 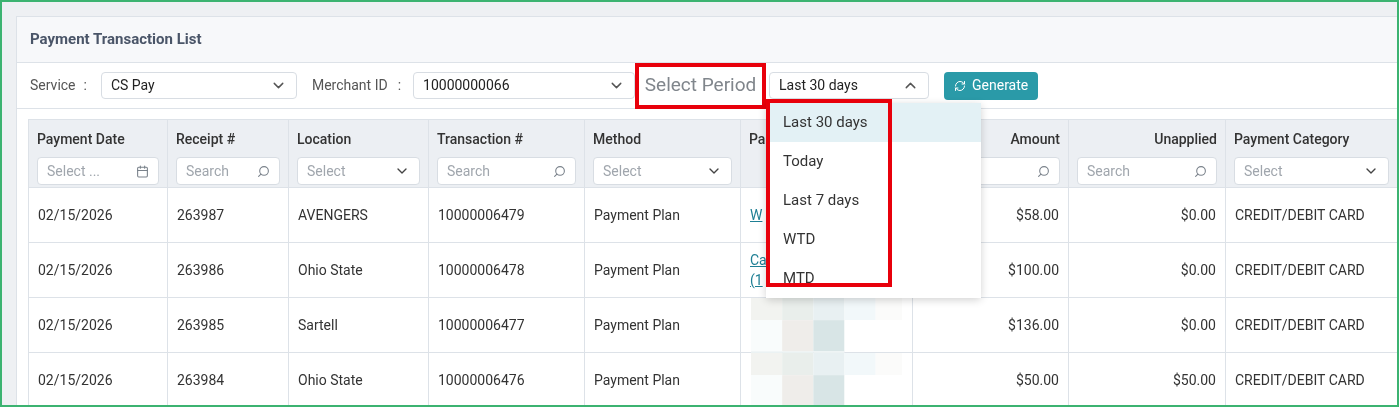 What do you see at coordinates (758, 139) in the screenshot?
I see `column-header: Pa` at bounding box center [758, 139].